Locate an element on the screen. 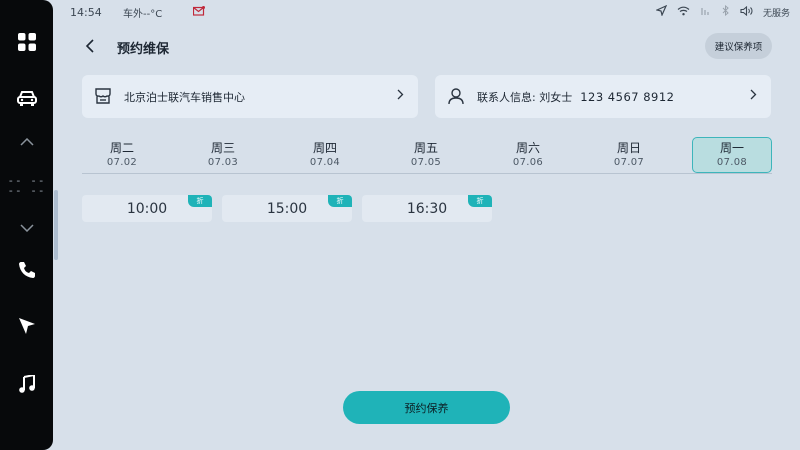 The height and width of the screenshot is (450, 800). date-tab: 周二 07.02 is located at coordinates (122, 155).